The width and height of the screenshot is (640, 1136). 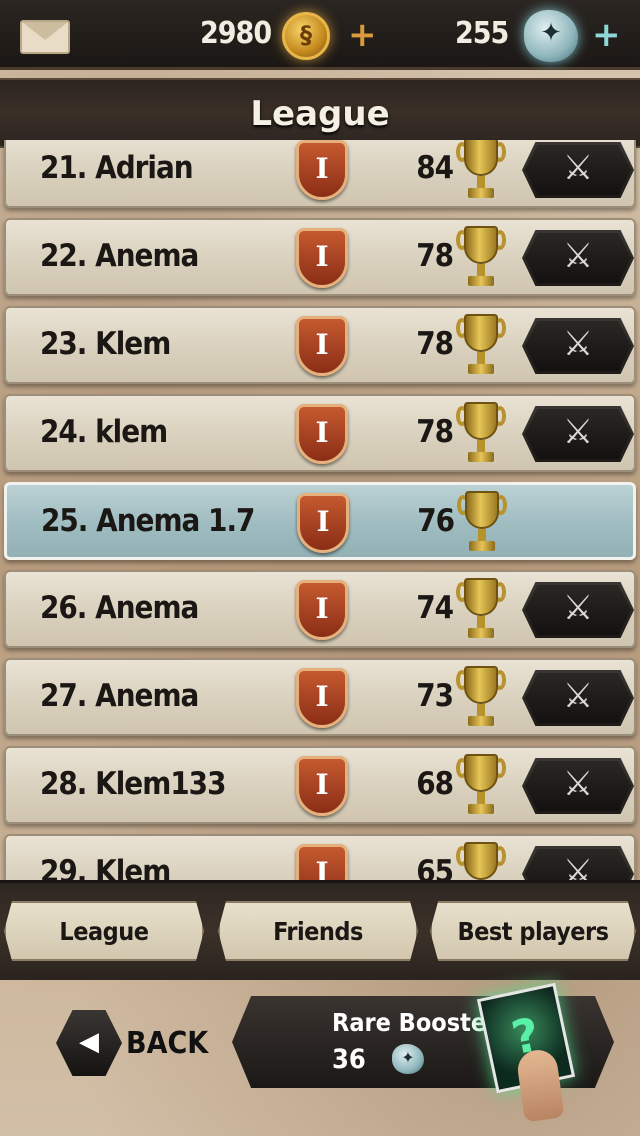 What do you see at coordinates (105, 344) in the screenshot?
I see `player-rank-name: 23. Klem` at bounding box center [105, 344].